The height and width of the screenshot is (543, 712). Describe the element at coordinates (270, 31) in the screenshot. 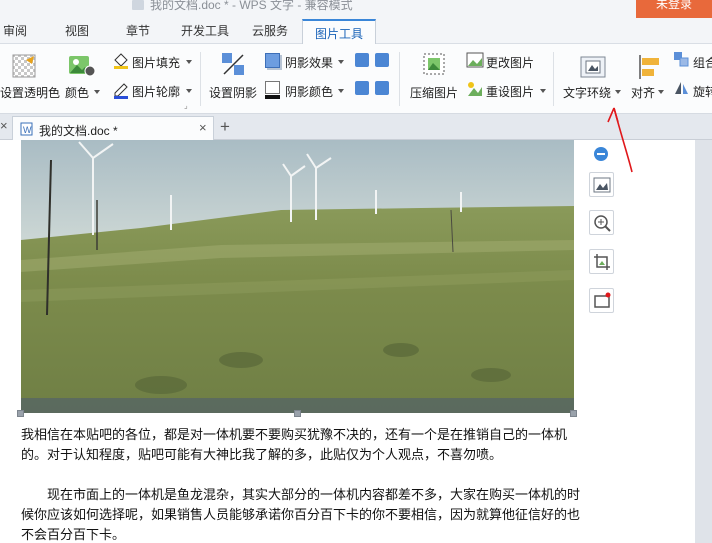

I see `tab-cloud: 云服务` at that location.